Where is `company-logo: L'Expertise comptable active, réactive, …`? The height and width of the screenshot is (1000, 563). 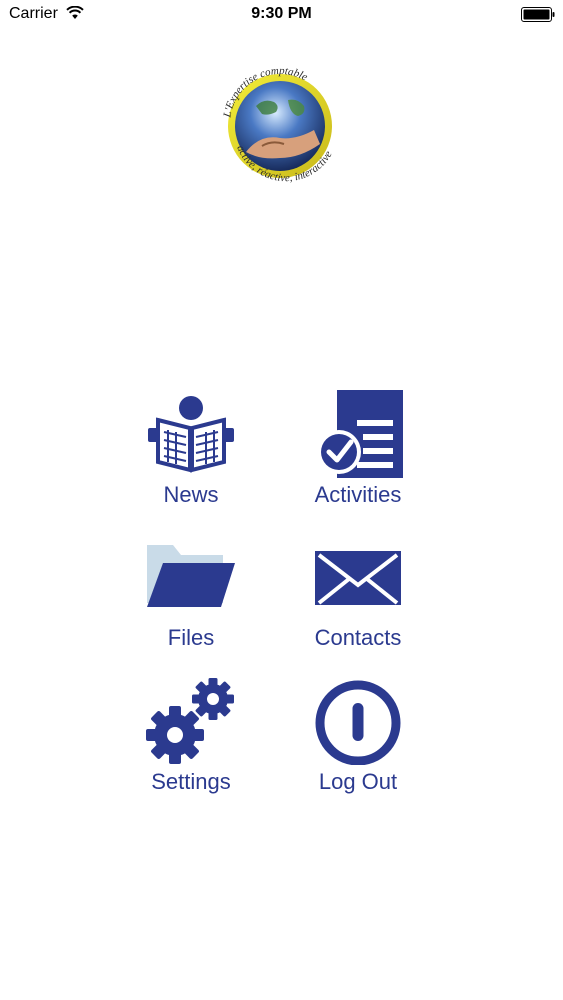 company-logo: L'Expertise comptable active, réactive, … is located at coordinates (280, 124).